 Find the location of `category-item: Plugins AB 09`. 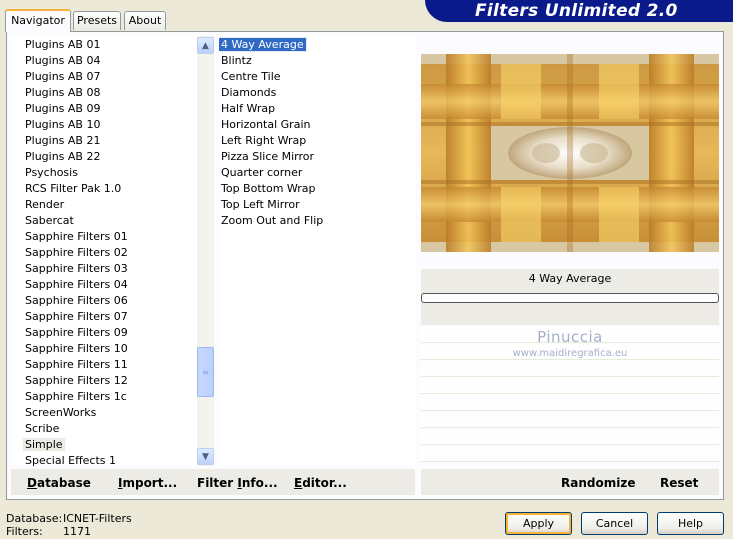

category-item: Plugins AB 09 is located at coordinates (104, 109).